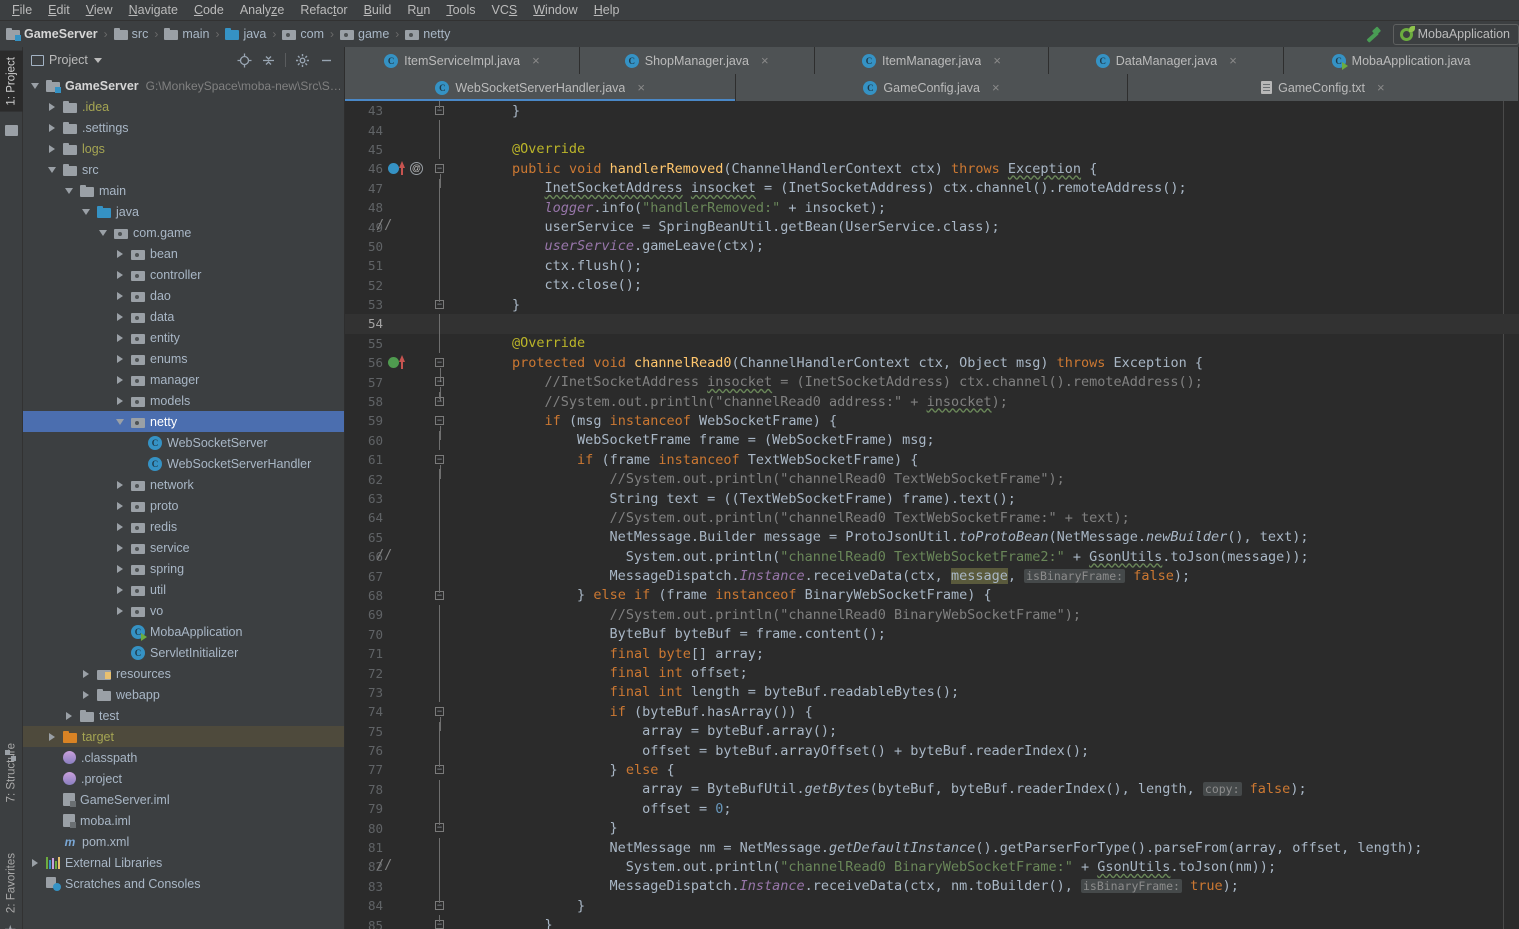  I want to click on chevron-down-icon, so click(97, 60).